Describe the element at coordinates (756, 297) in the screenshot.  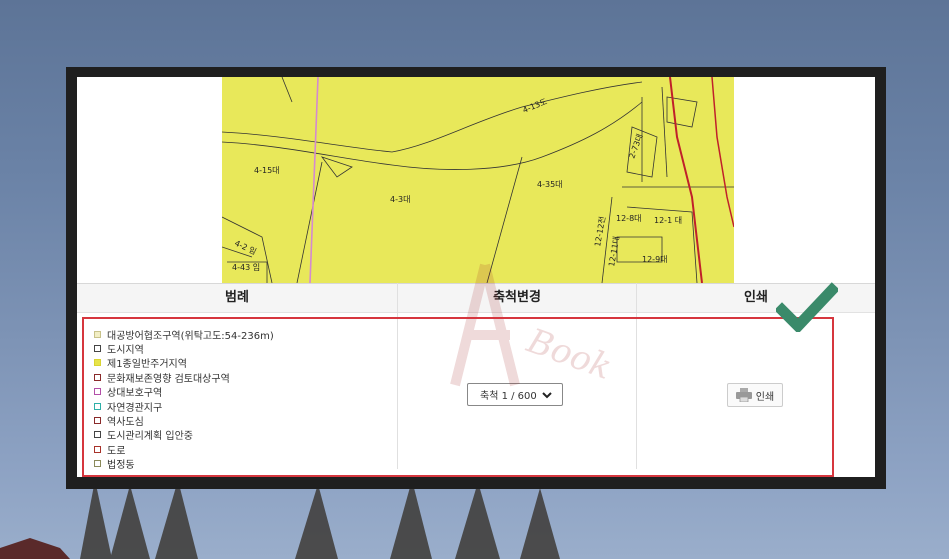
I see `print-header: 인쇄` at that location.